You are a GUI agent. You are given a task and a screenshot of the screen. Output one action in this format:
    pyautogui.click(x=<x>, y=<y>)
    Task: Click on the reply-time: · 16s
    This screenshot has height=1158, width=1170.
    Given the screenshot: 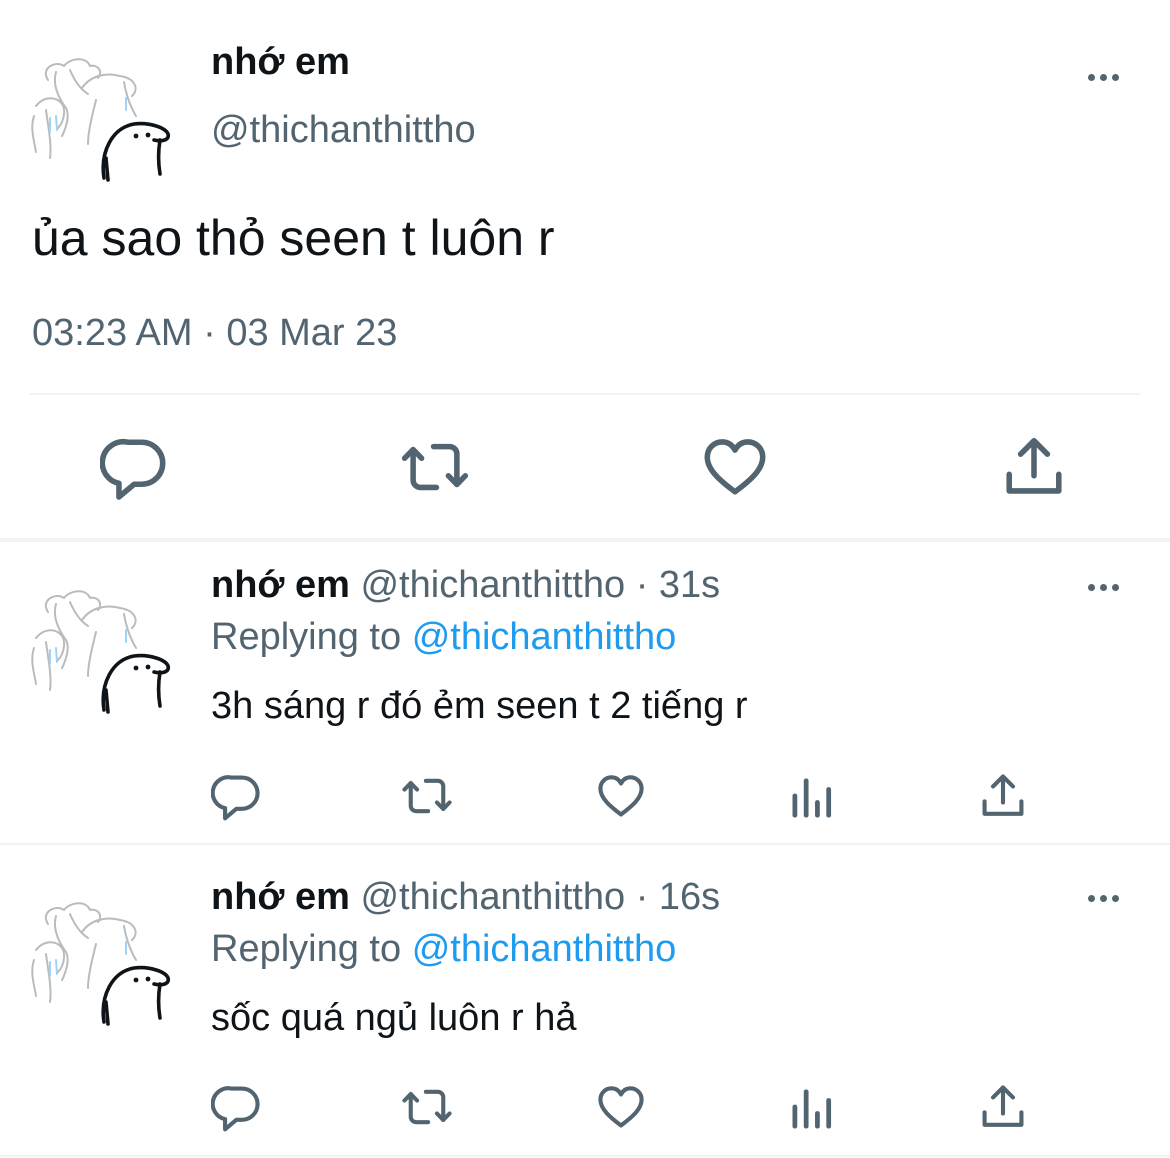 What is the action you would take?
    pyautogui.click(x=678, y=897)
    